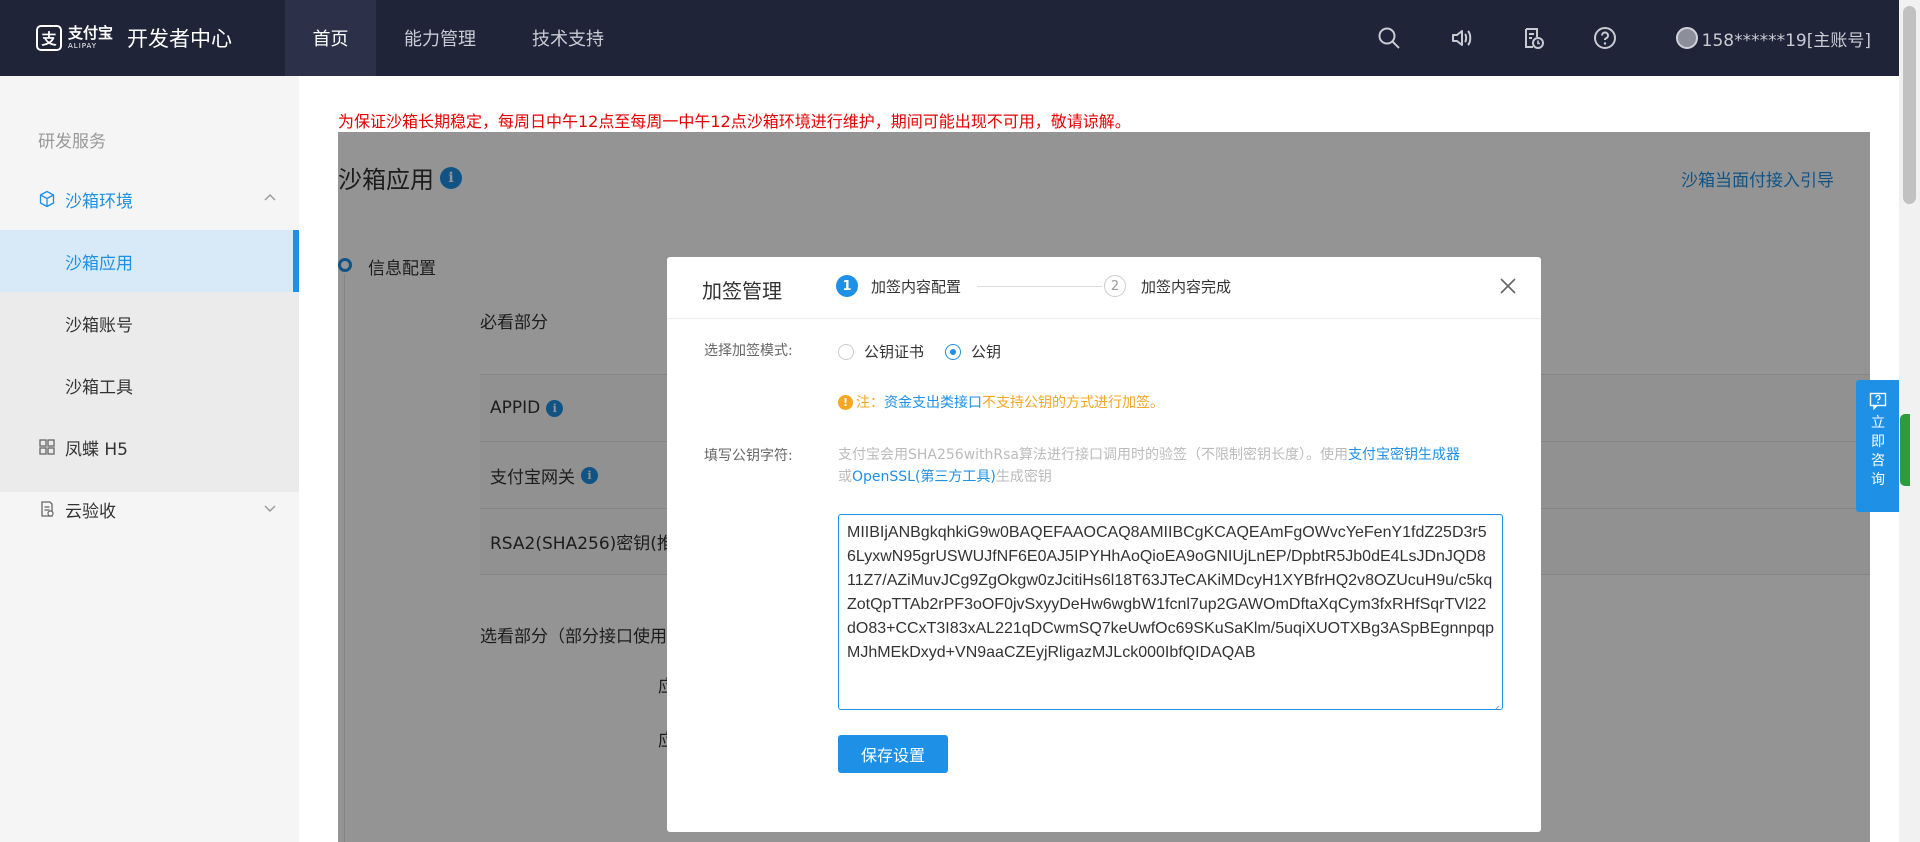 The width and height of the screenshot is (1920, 842). I want to click on dialog-header: 加签管理 1 加签内容配置 2 加签内容完成, so click(1104, 288).